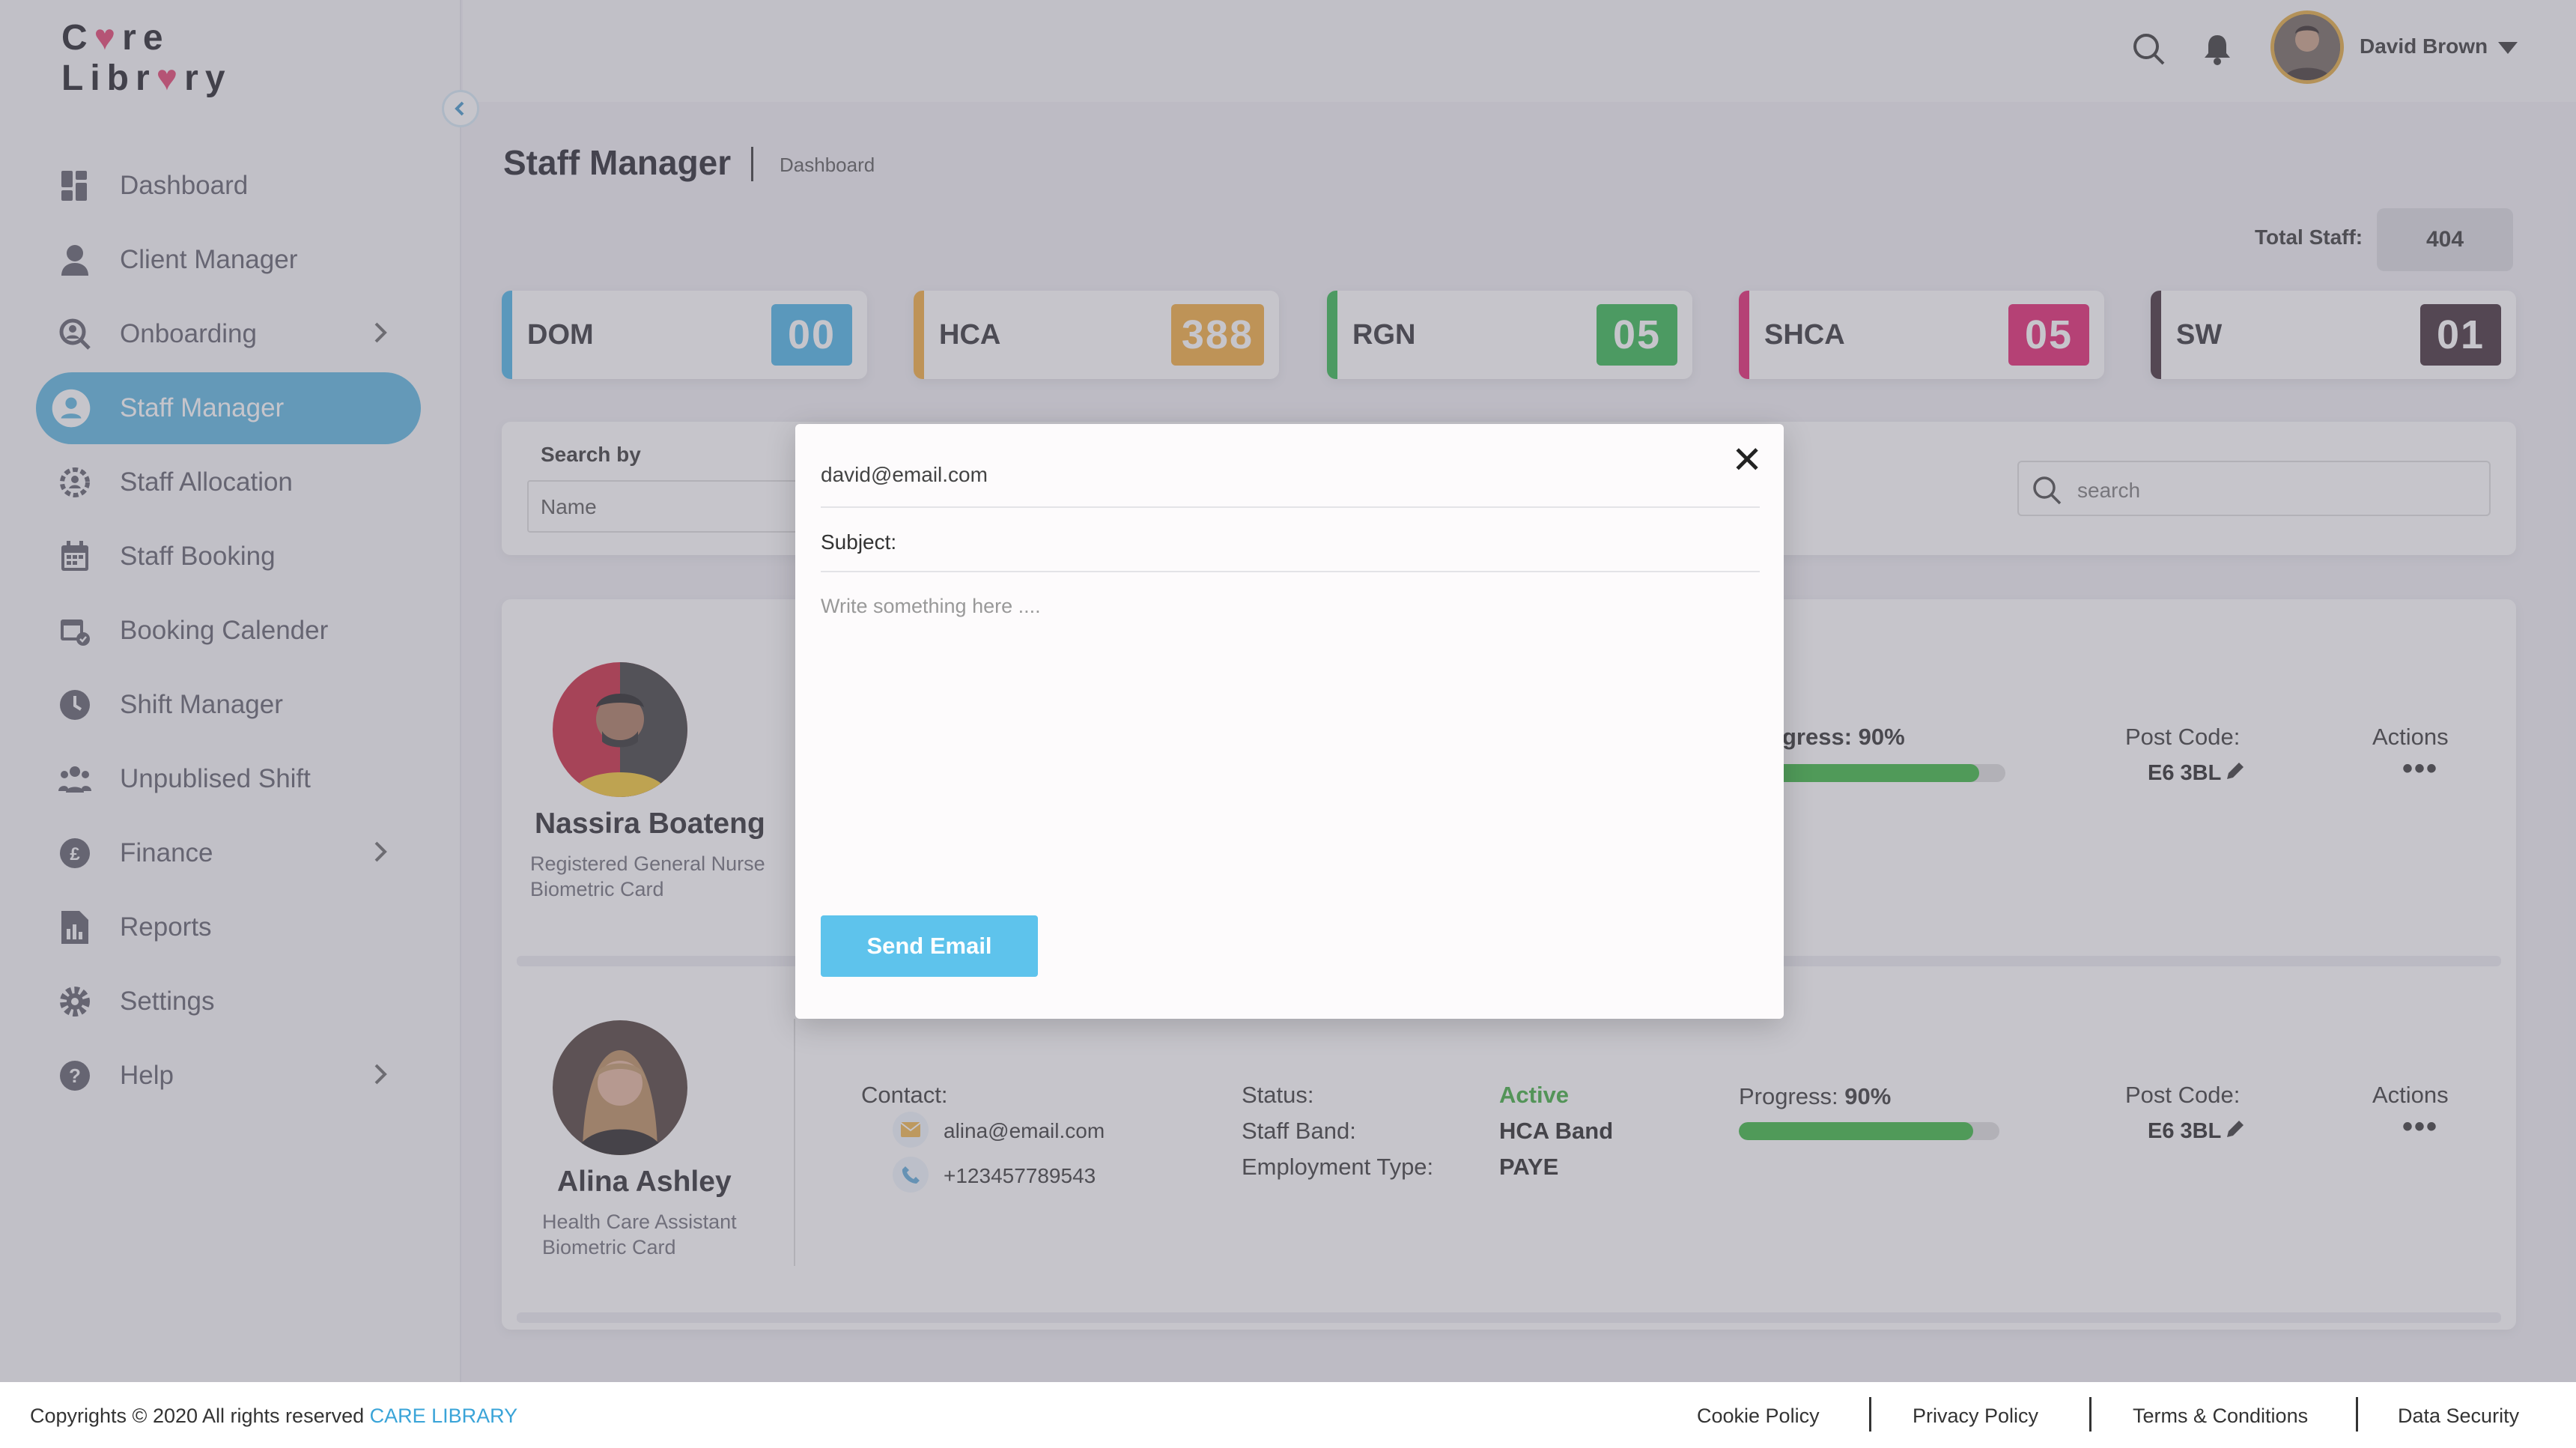 This screenshot has height=1448, width=2576. What do you see at coordinates (1747, 460) in the screenshot?
I see `close-icon: ✕` at bounding box center [1747, 460].